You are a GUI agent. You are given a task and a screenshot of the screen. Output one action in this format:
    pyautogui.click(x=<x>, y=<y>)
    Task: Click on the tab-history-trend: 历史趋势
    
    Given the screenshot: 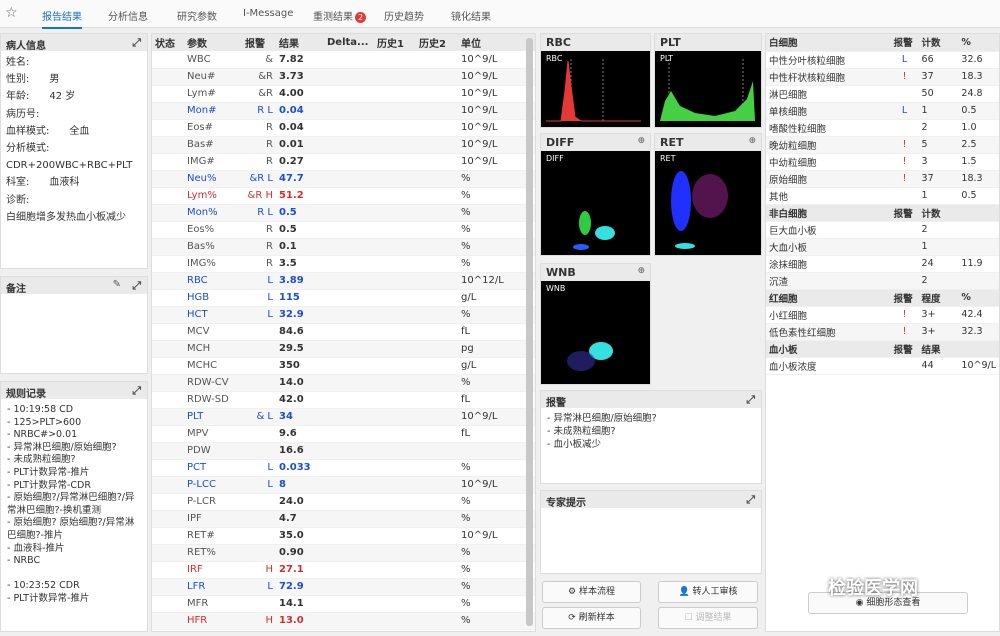 What is the action you would take?
    pyautogui.click(x=404, y=15)
    